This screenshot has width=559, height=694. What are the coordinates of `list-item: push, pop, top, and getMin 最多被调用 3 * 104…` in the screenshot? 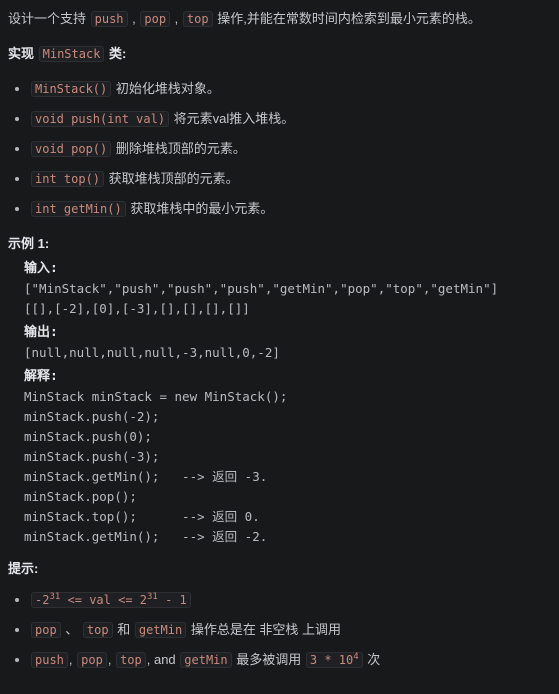 It's located at (279, 659).